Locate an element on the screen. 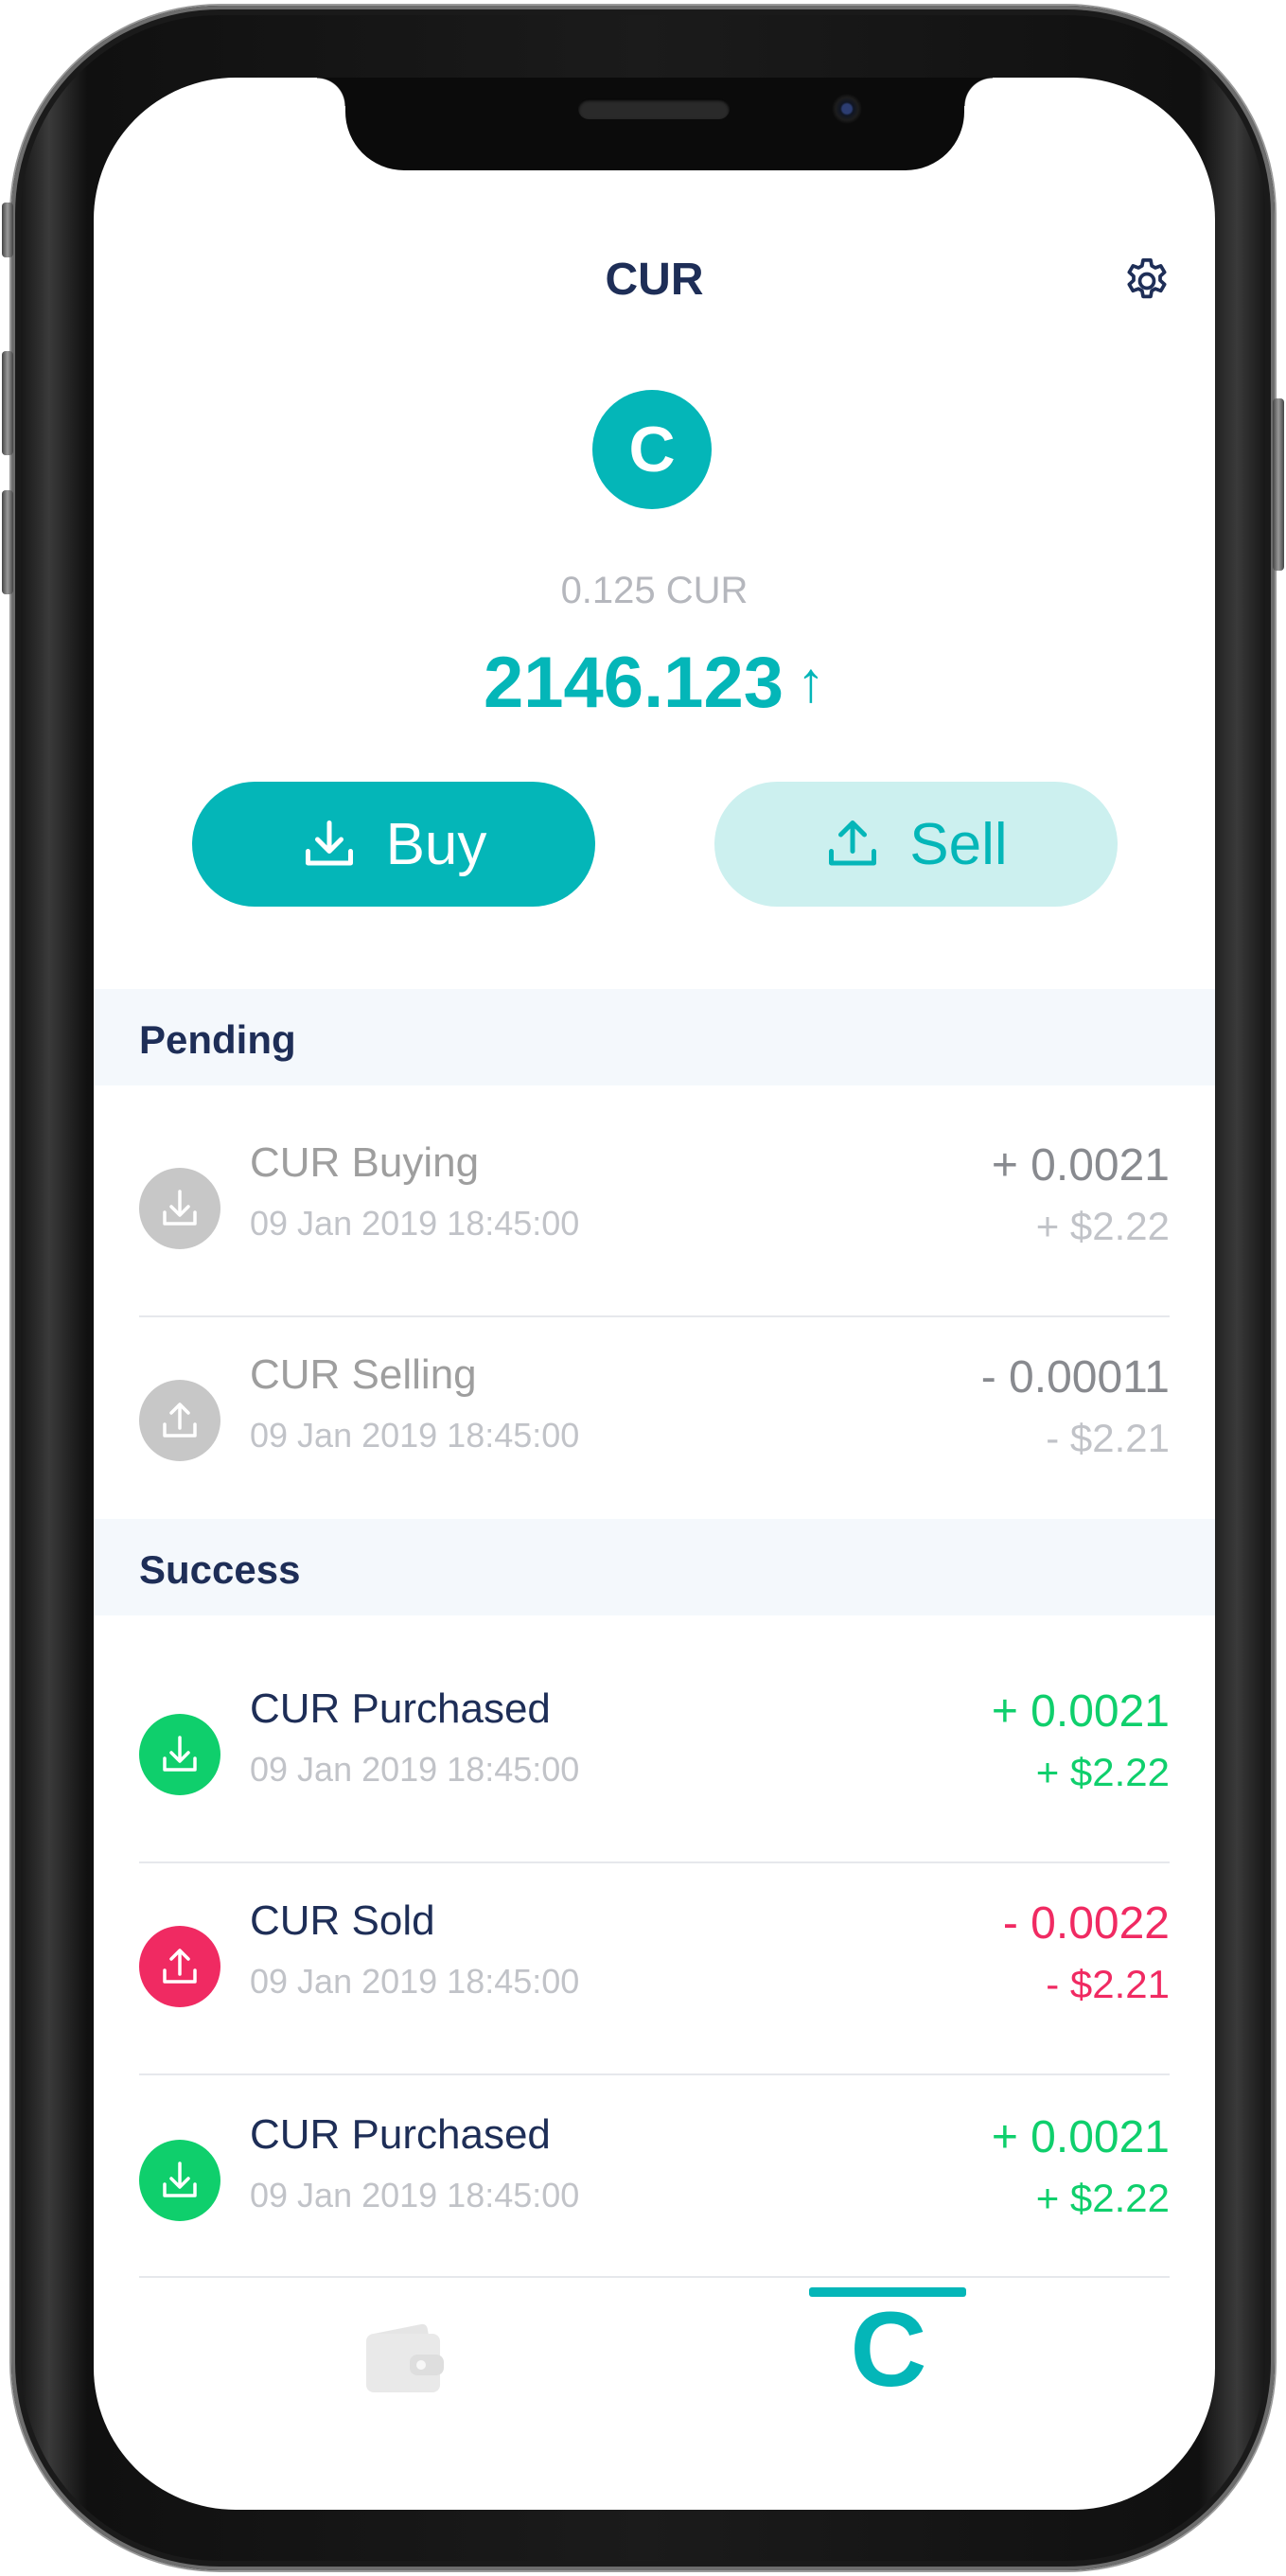 The height and width of the screenshot is (2576, 1286). transaction-name: CUR Buying is located at coordinates (365, 1162).